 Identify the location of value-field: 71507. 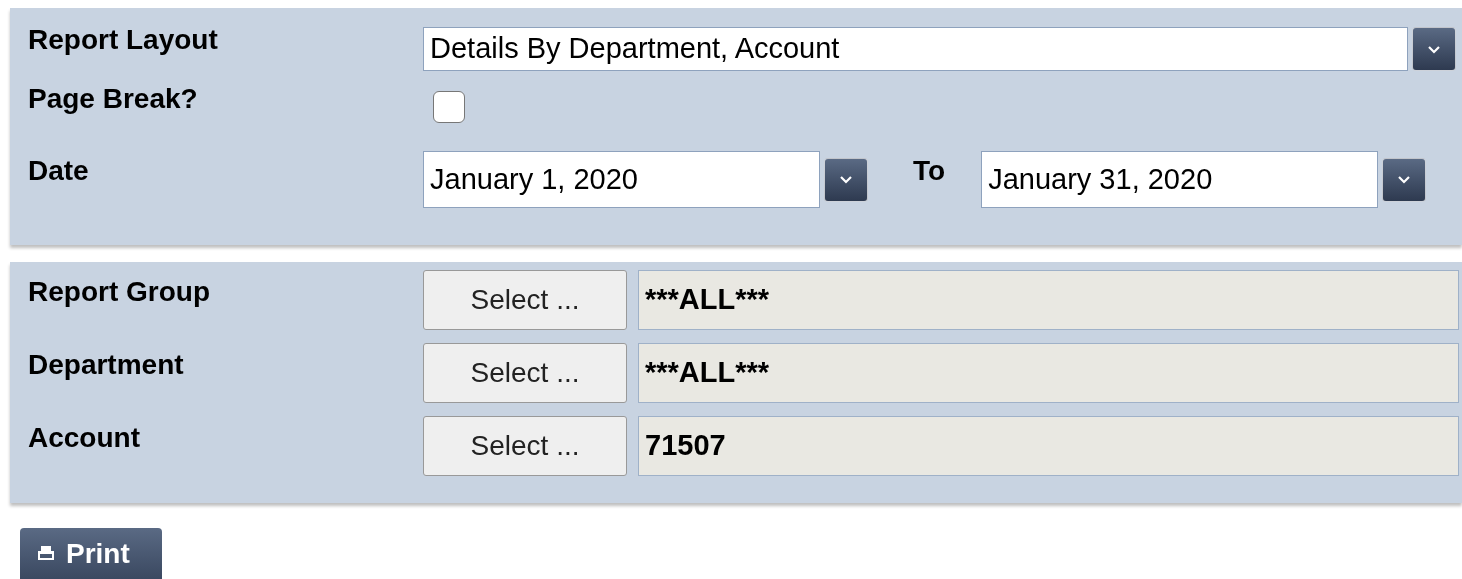
(1048, 446).